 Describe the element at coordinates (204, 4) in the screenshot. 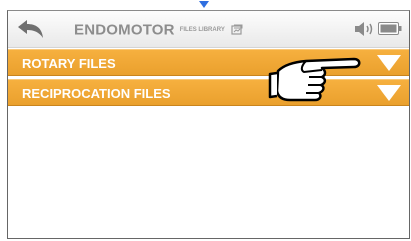

I see `top-pointer-indicator` at that location.